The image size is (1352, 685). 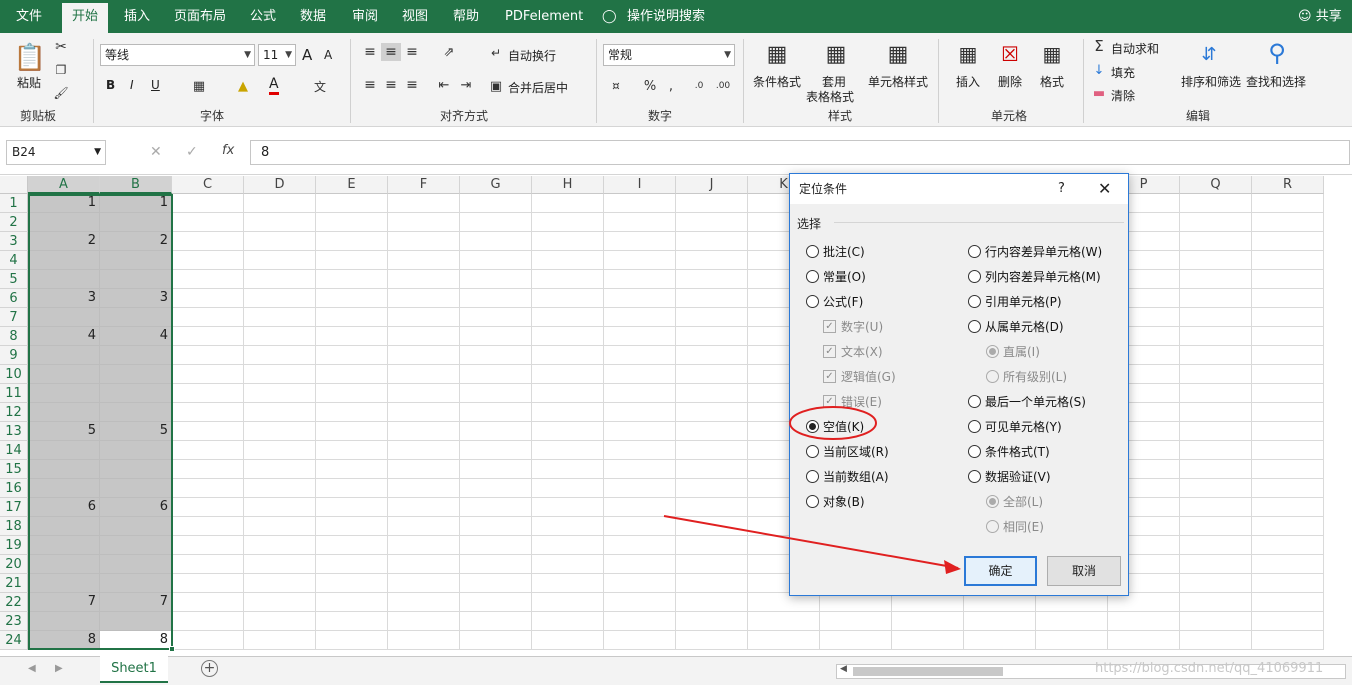 What do you see at coordinates (14, 241) in the screenshot?
I see `row-header-3: 3` at bounding box center [14, 241].